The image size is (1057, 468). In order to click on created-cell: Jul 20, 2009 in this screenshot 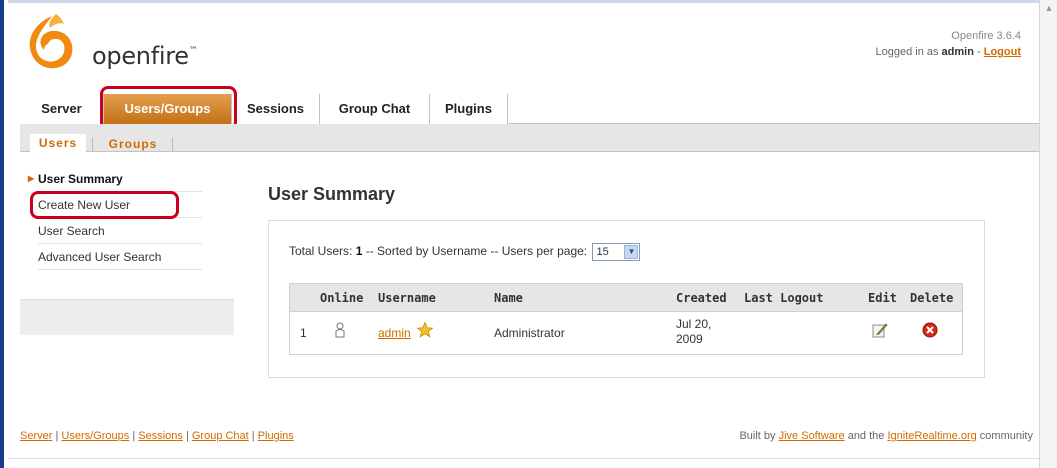, I will do `click(693, 332)`.